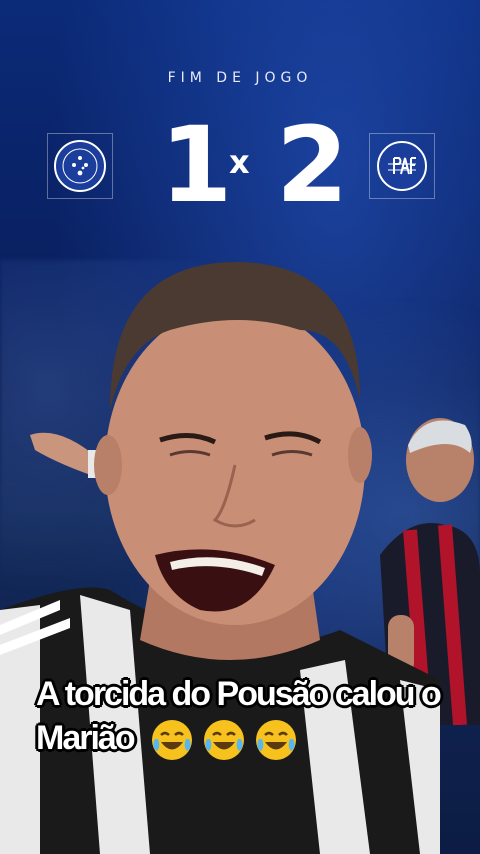 Image resolution: width=480 pixels, height=854 pixels. I want to click on scoreboard-header: FIM DE JOGO, so click(240, 78).